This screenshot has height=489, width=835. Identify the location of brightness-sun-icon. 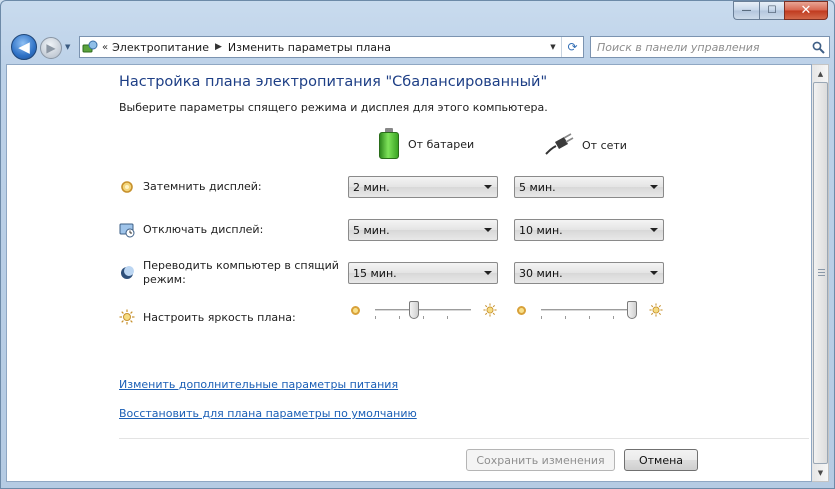
(127, 317).